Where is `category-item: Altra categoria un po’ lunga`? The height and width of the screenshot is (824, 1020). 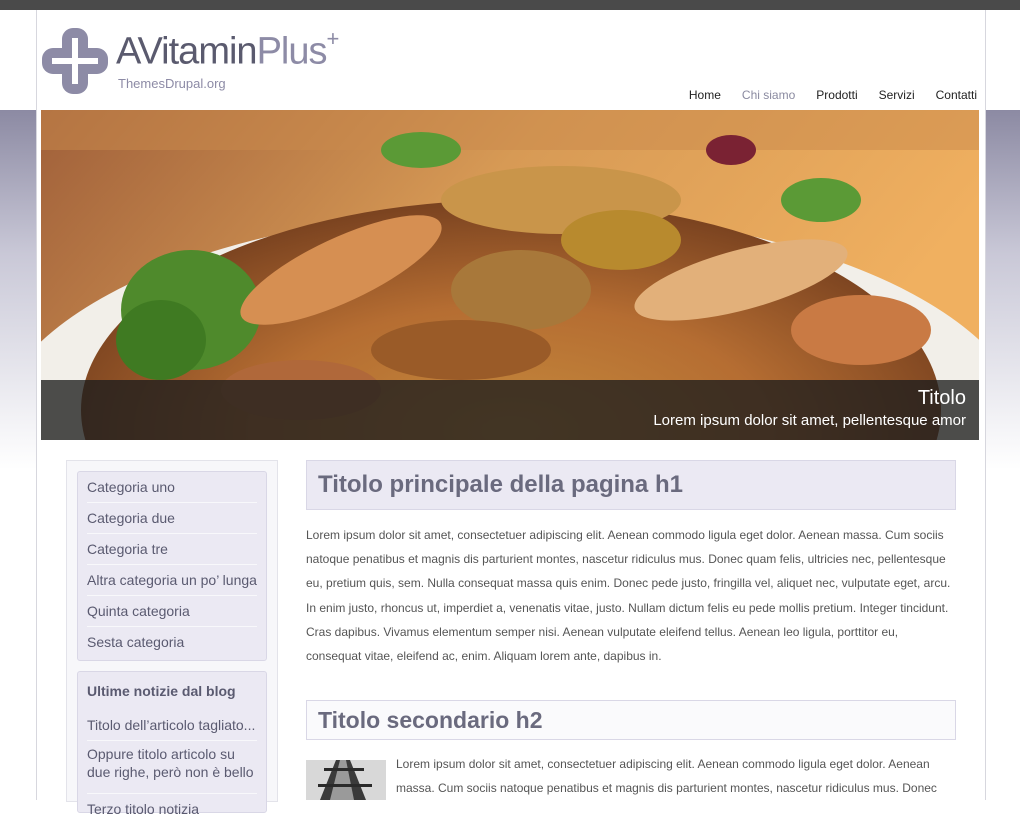
category-item: Altra categoria un po’ lunga is located at coordinates (172, 580).